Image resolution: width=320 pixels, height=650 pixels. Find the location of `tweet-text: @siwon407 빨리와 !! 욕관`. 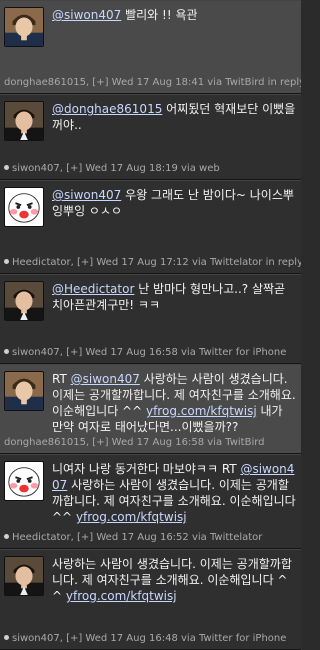

tweet-text: @siwon407 빨리와 !! 욕관 is located at coordinates (174, 15).